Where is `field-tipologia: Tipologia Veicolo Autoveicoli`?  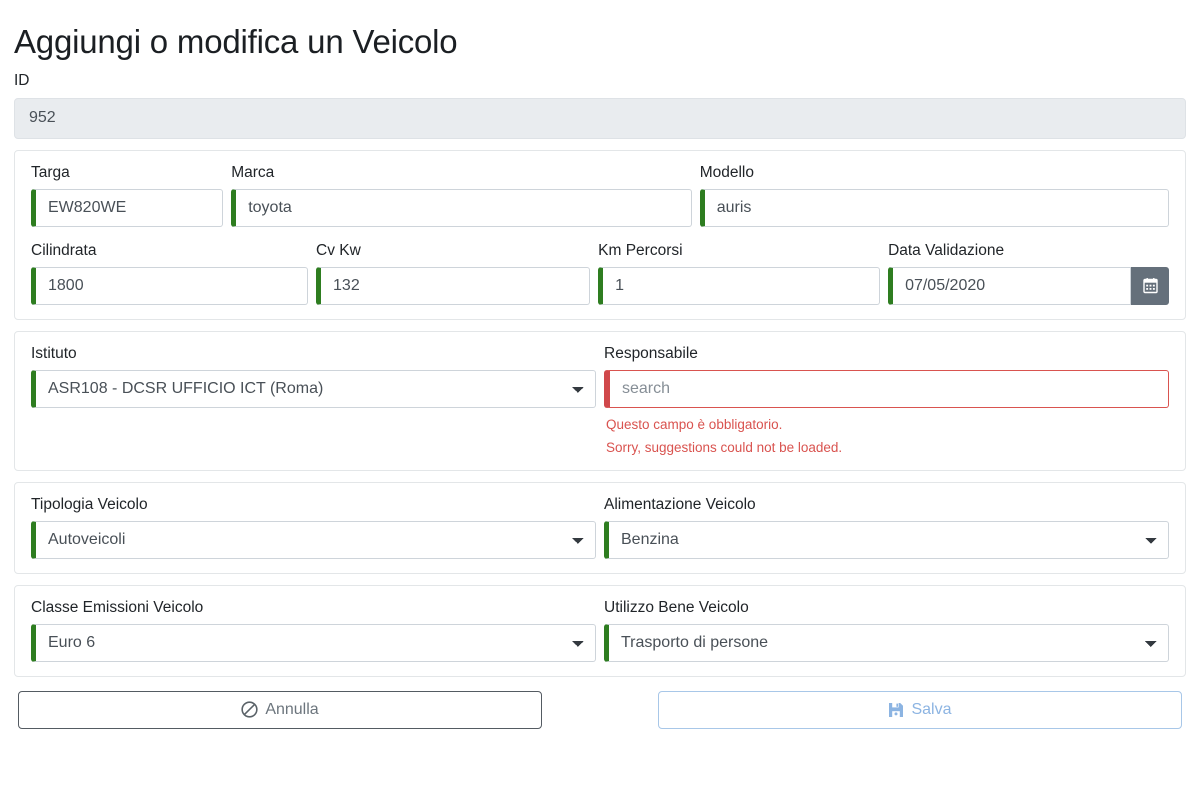 field-tipologia: Tipologia Veicolo Autoveicoli is located at coordinates (313, 527).